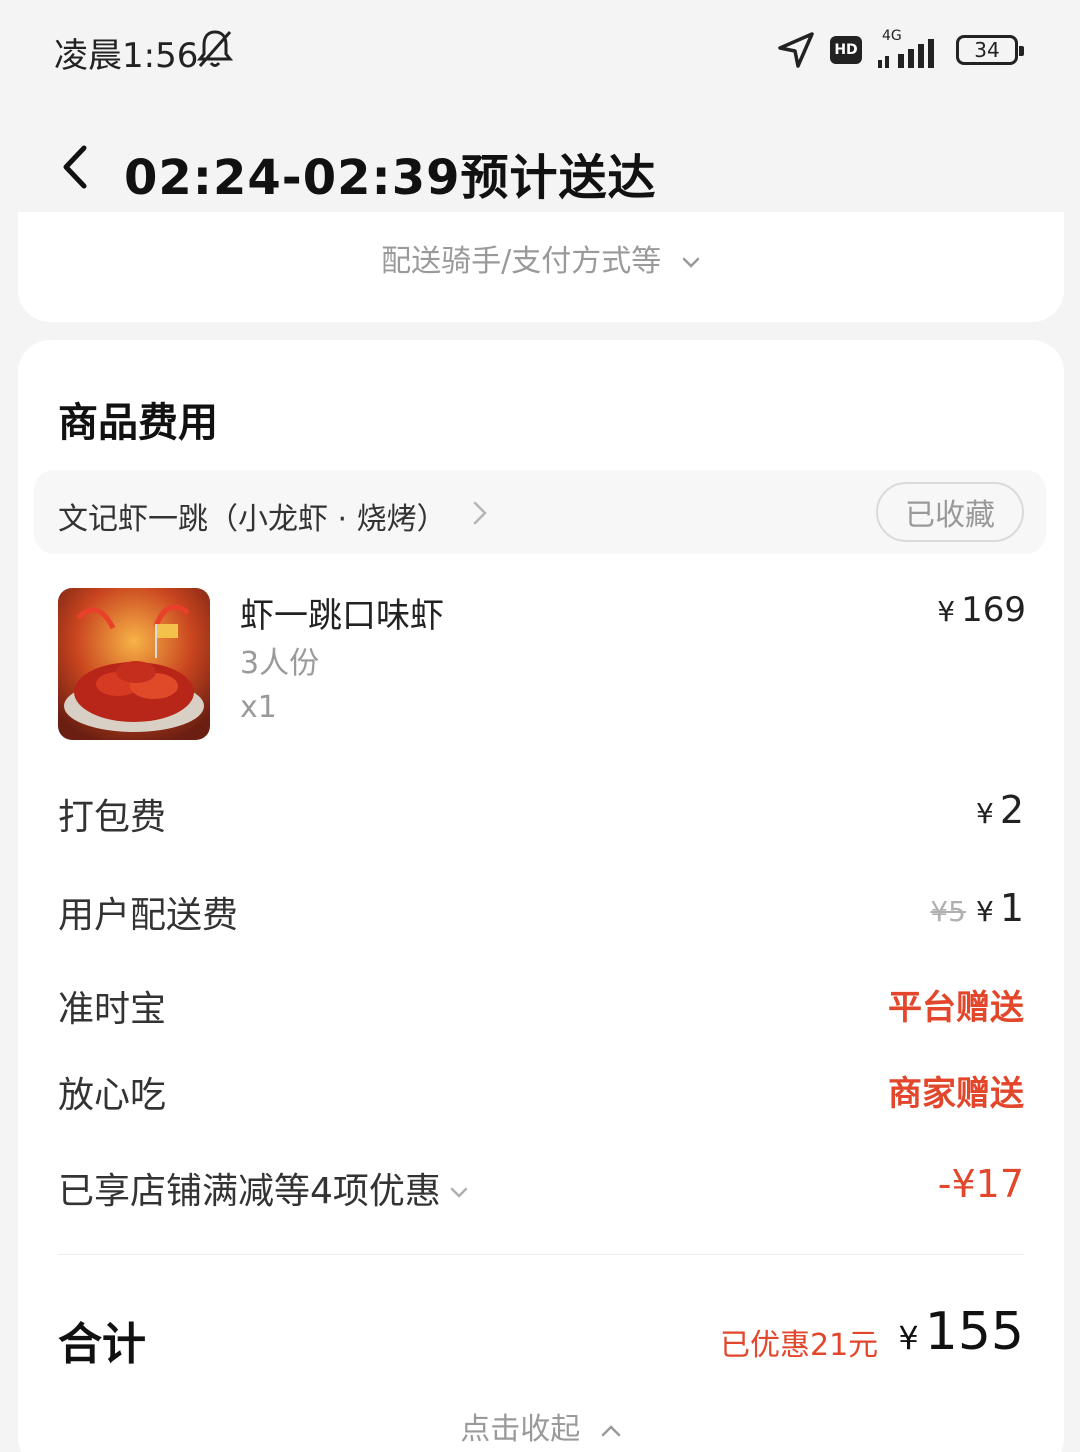 The image size is (1080, 1452). I want to click on delivery-info-expand: 配送骑手/支付方式等, so click(541, 258).